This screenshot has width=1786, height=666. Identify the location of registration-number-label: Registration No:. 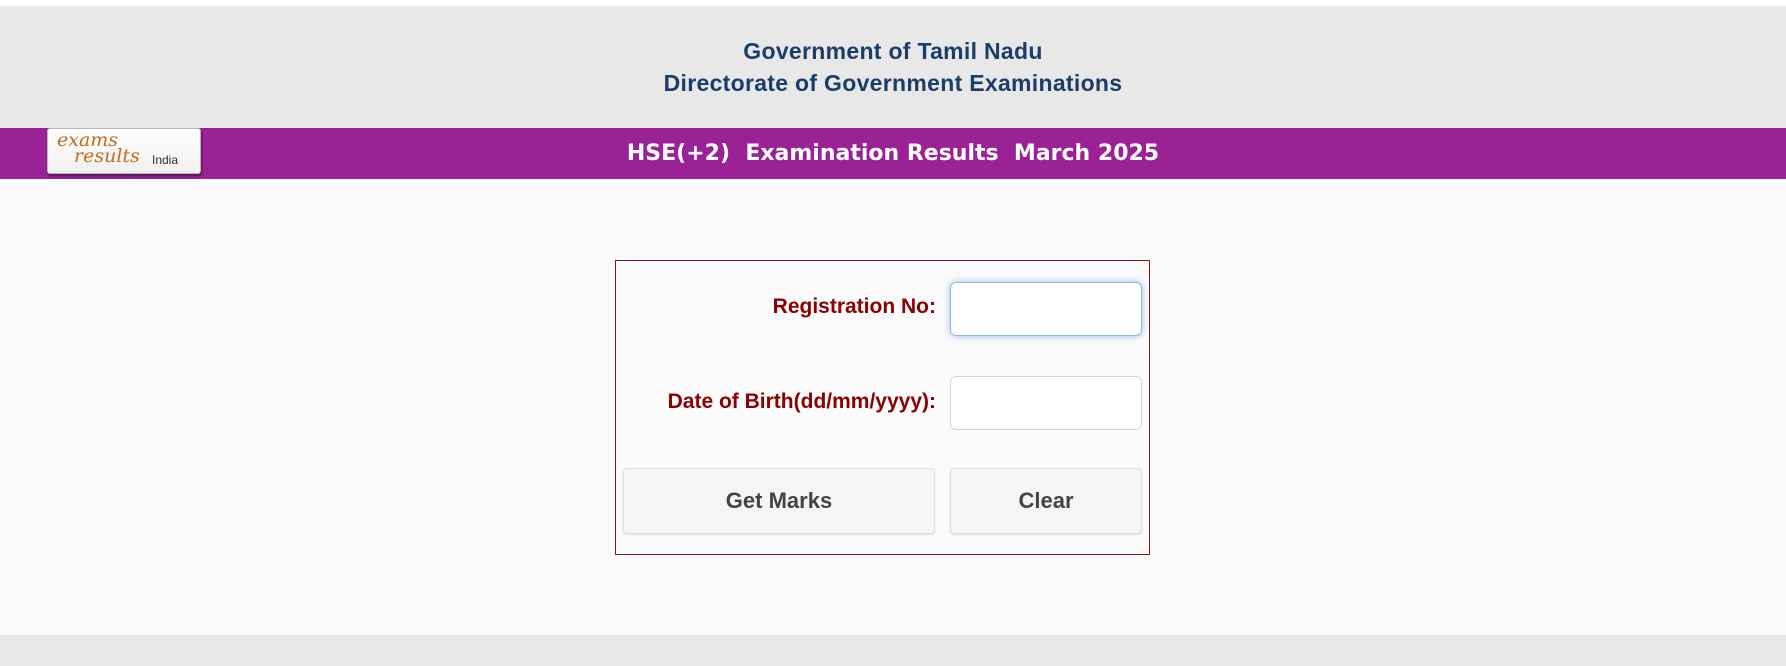
(775, 307).